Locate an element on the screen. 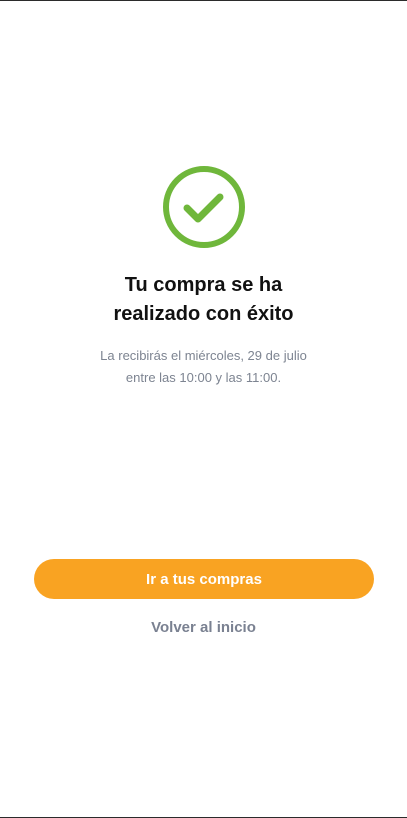  success-title-line-1: Tu compra se ha is located at coordinates (203, 285).